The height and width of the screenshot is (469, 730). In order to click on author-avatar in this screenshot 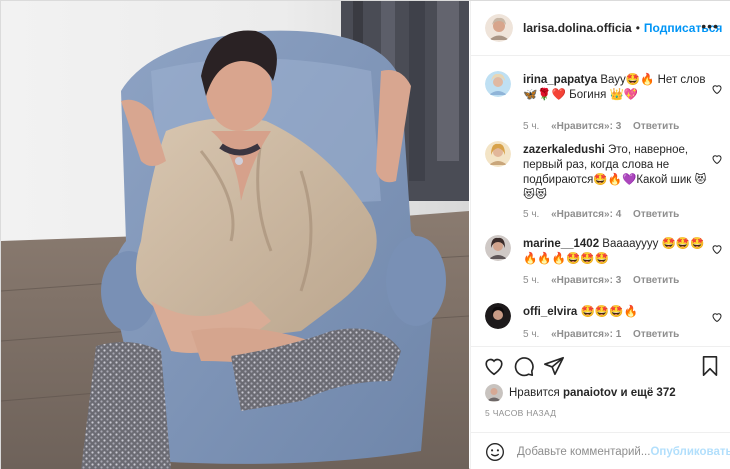, I will do `click(499, 28)`.